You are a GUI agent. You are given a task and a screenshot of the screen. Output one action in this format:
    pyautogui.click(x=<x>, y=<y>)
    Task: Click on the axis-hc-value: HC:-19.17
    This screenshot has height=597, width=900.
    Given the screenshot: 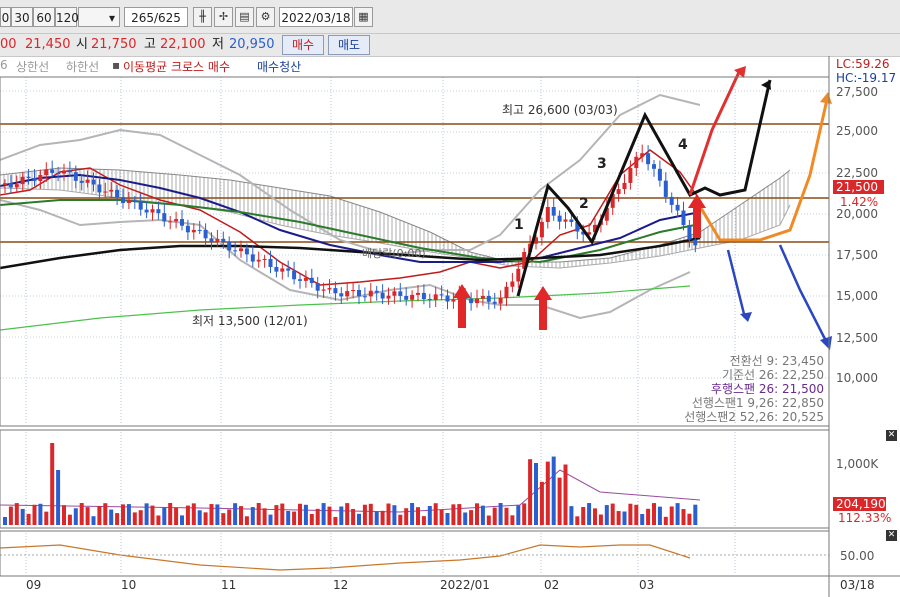 What is the action you would take?
    pyautogui.click(x=866, y=78)
    